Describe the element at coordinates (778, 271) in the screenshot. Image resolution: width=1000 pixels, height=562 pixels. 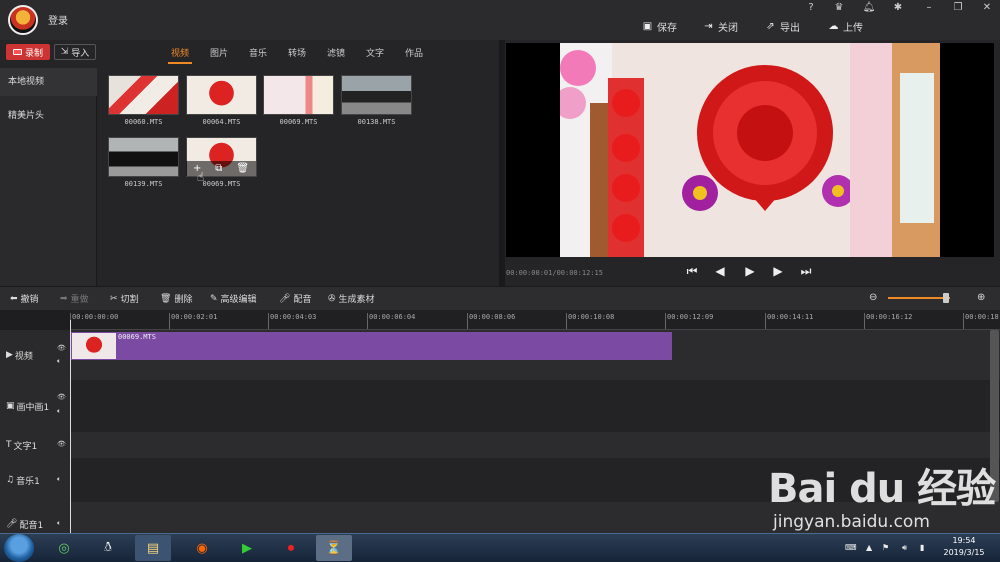
I see `next-frame-icon: ▶︎` at that location.